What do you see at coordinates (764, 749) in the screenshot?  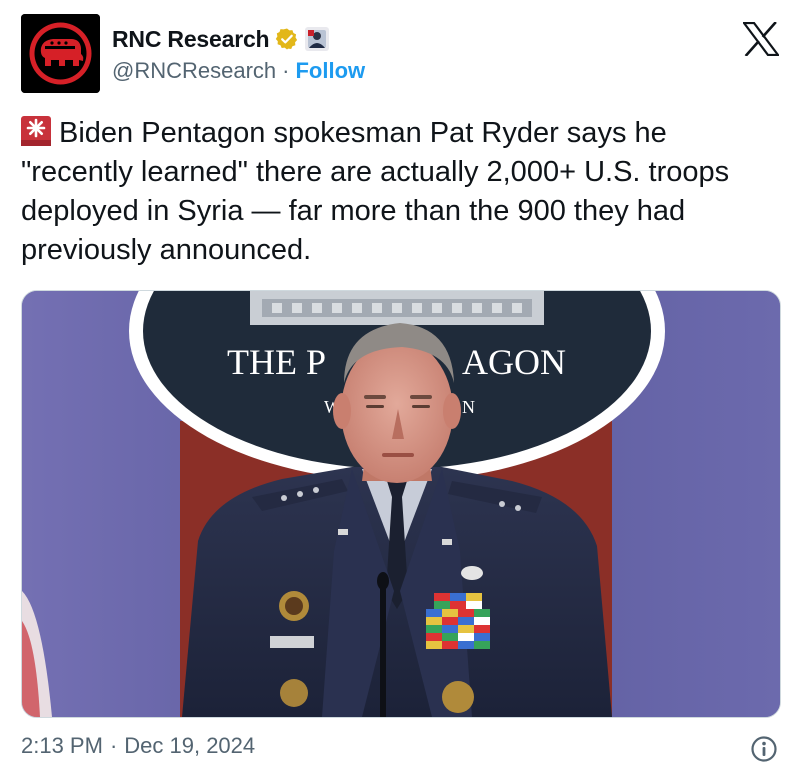 I see `info-icon` at bounding box center [764, 749].